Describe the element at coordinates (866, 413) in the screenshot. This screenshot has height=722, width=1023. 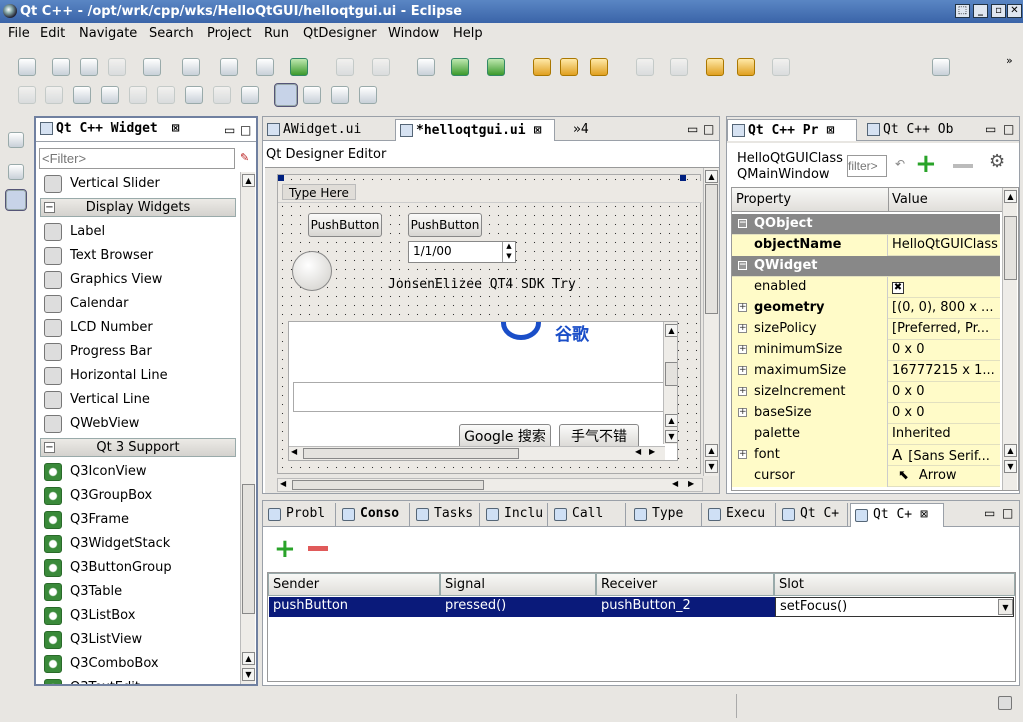
I see `property-row: baseSize +0 x 0` at that location.